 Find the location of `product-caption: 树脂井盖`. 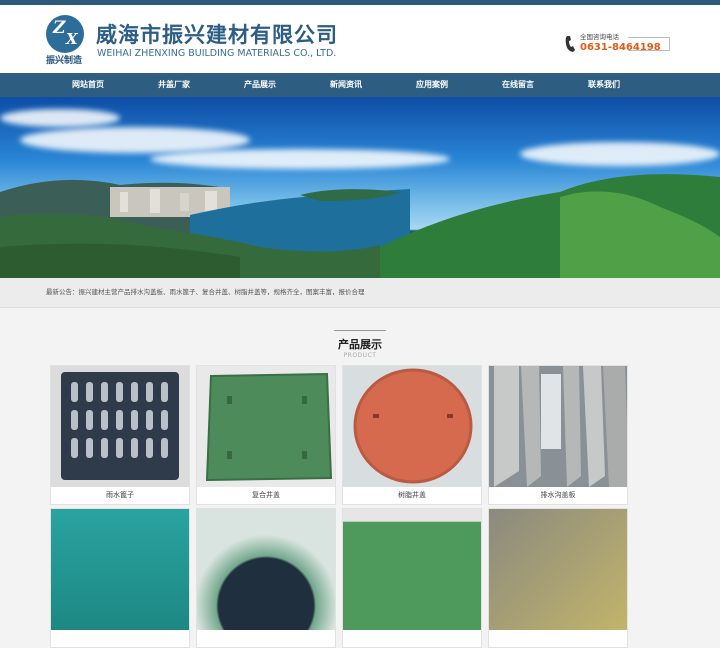

product-caption: 树脂井盖 is located at coordinates (412, 495).